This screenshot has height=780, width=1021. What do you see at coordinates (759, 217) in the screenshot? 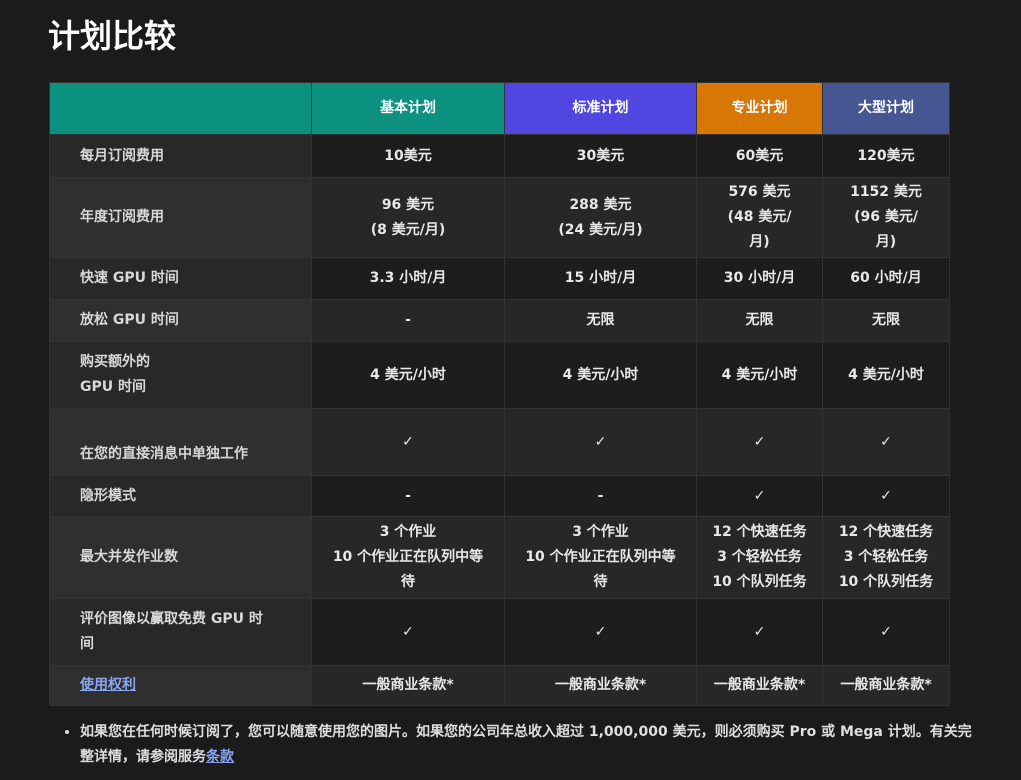
I see `table-cell: 576 美元 (48 美元/月)` at bounding box center [759, 217].